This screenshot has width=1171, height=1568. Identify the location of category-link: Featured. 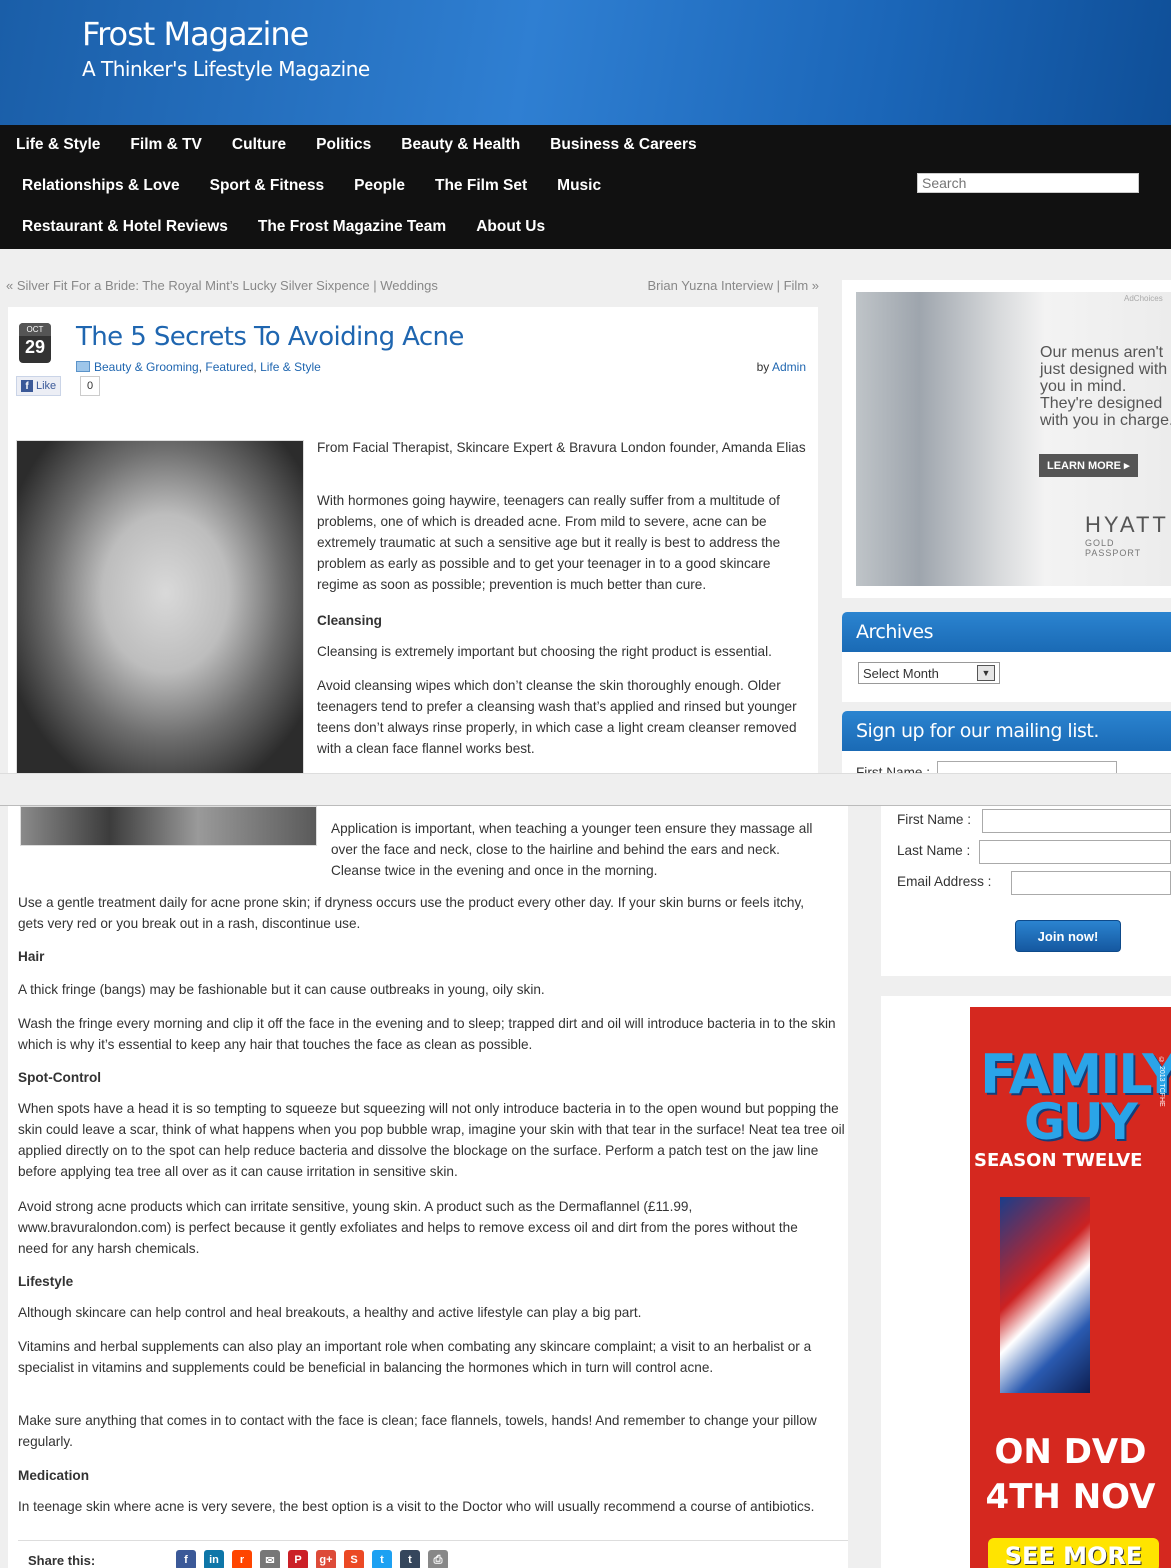
(229, 367).